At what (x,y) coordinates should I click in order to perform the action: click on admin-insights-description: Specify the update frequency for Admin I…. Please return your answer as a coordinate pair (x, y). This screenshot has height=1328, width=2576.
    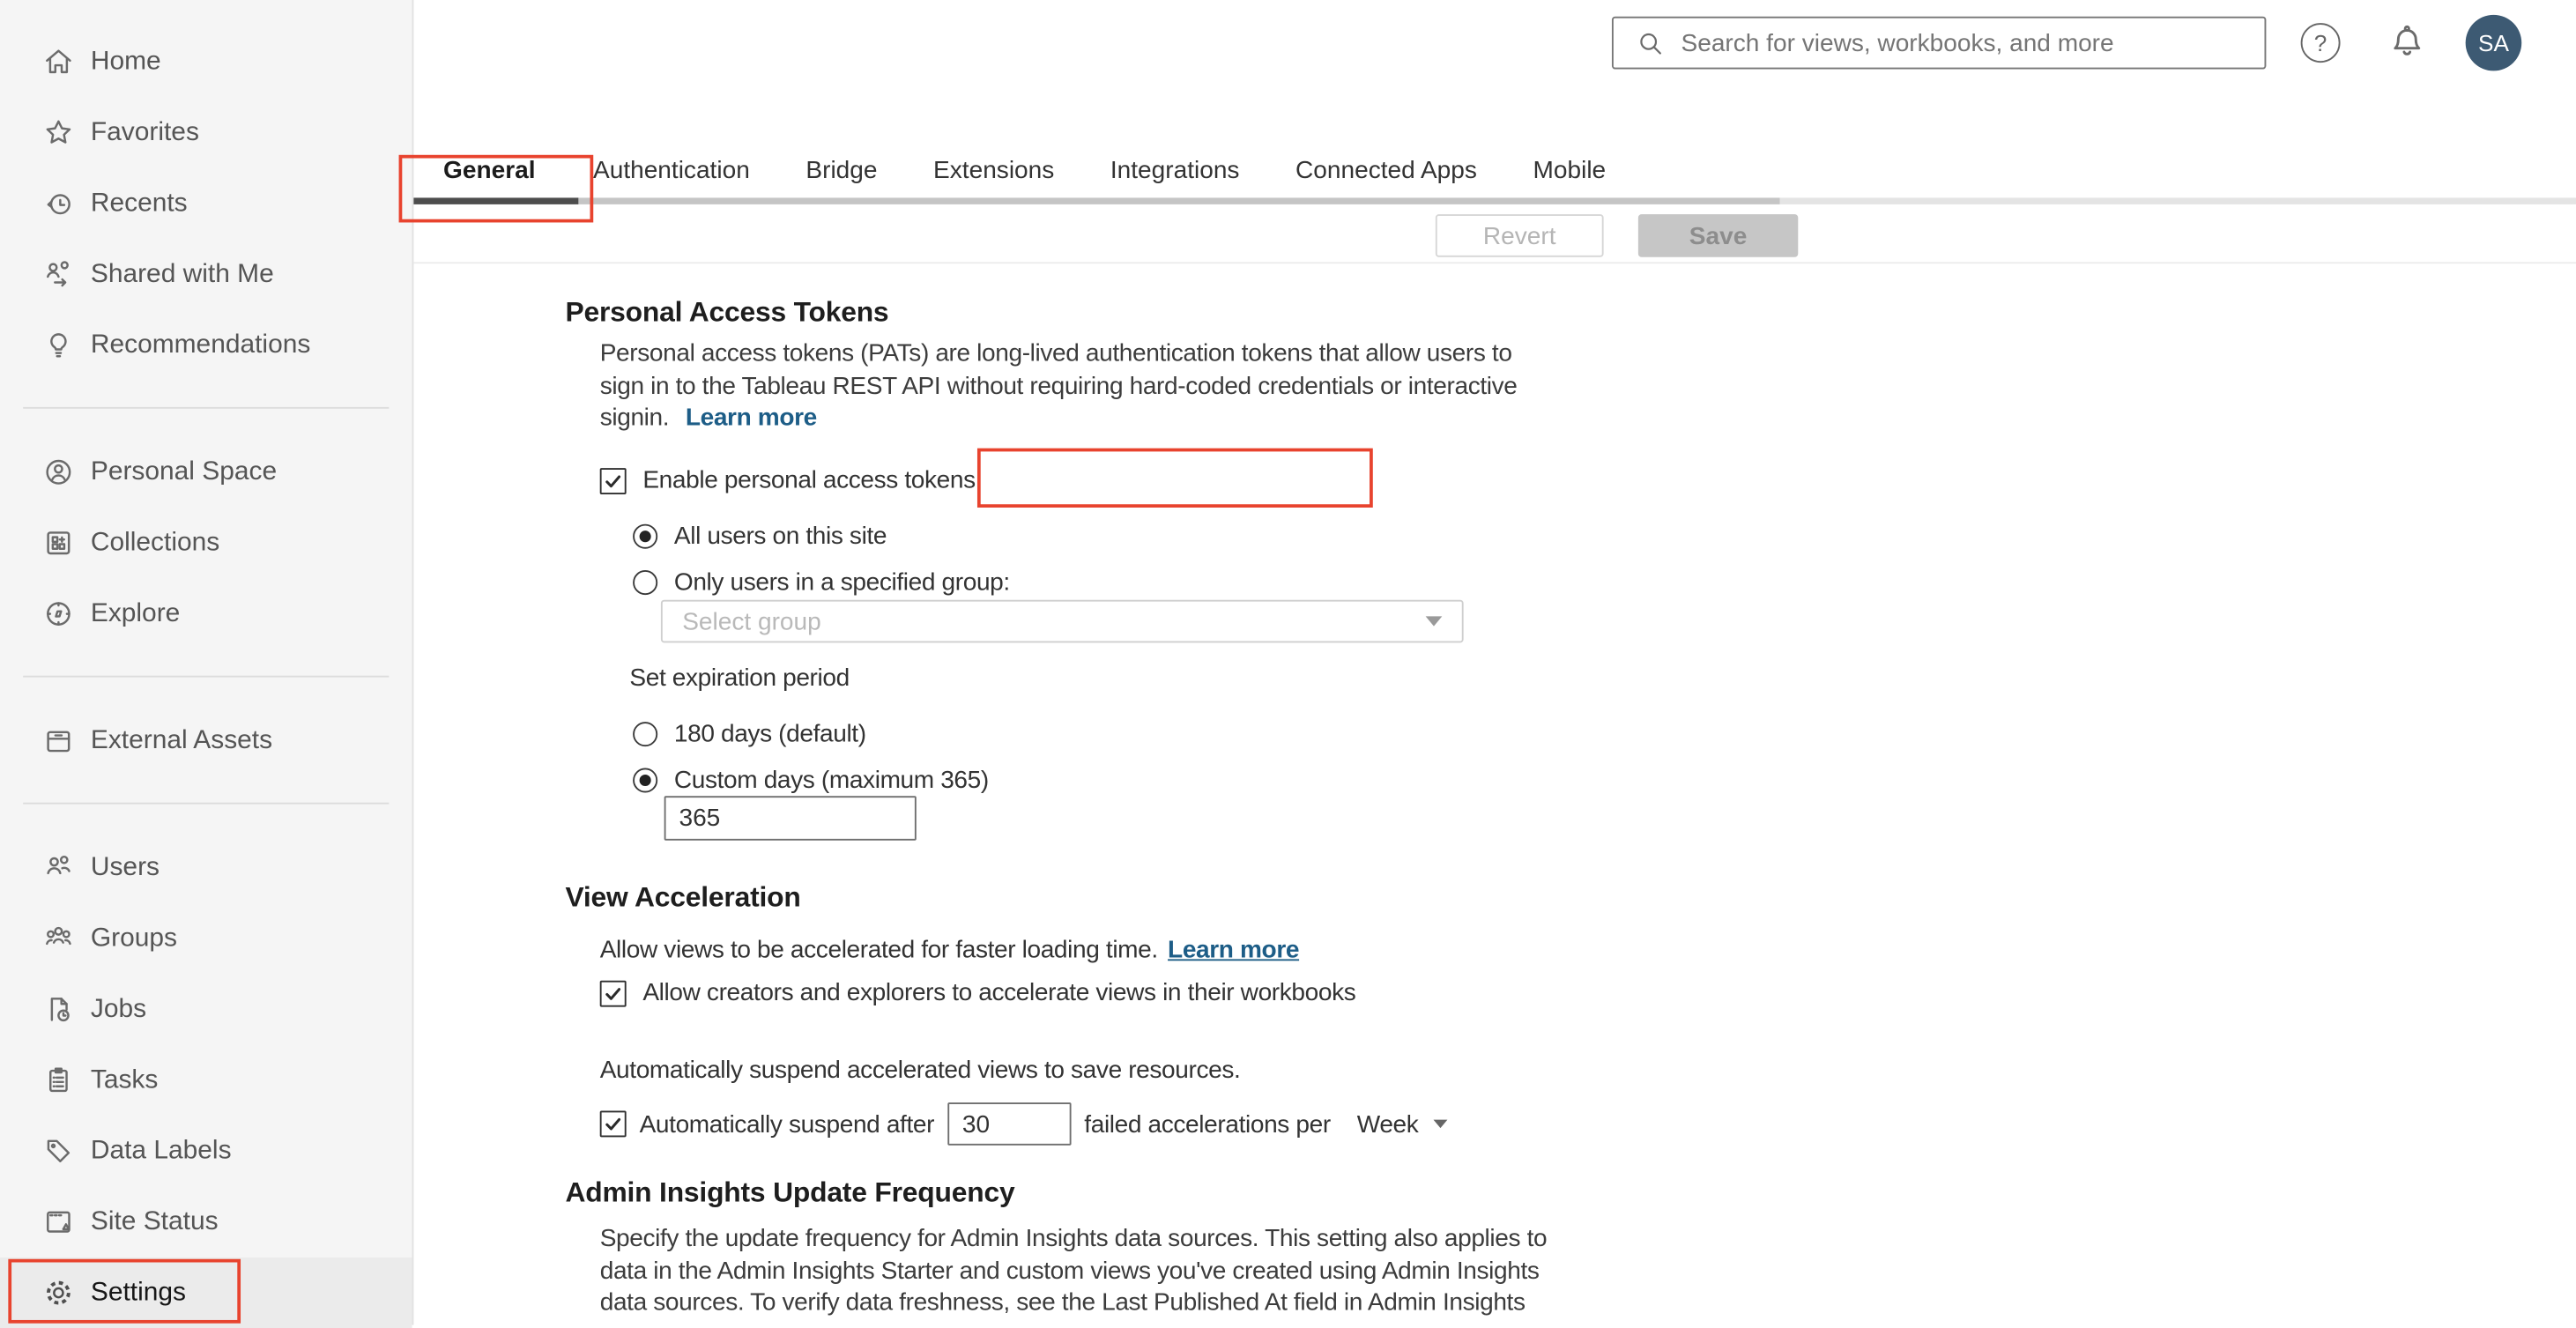
    Looking at the image, I should click on (1073, 1270).